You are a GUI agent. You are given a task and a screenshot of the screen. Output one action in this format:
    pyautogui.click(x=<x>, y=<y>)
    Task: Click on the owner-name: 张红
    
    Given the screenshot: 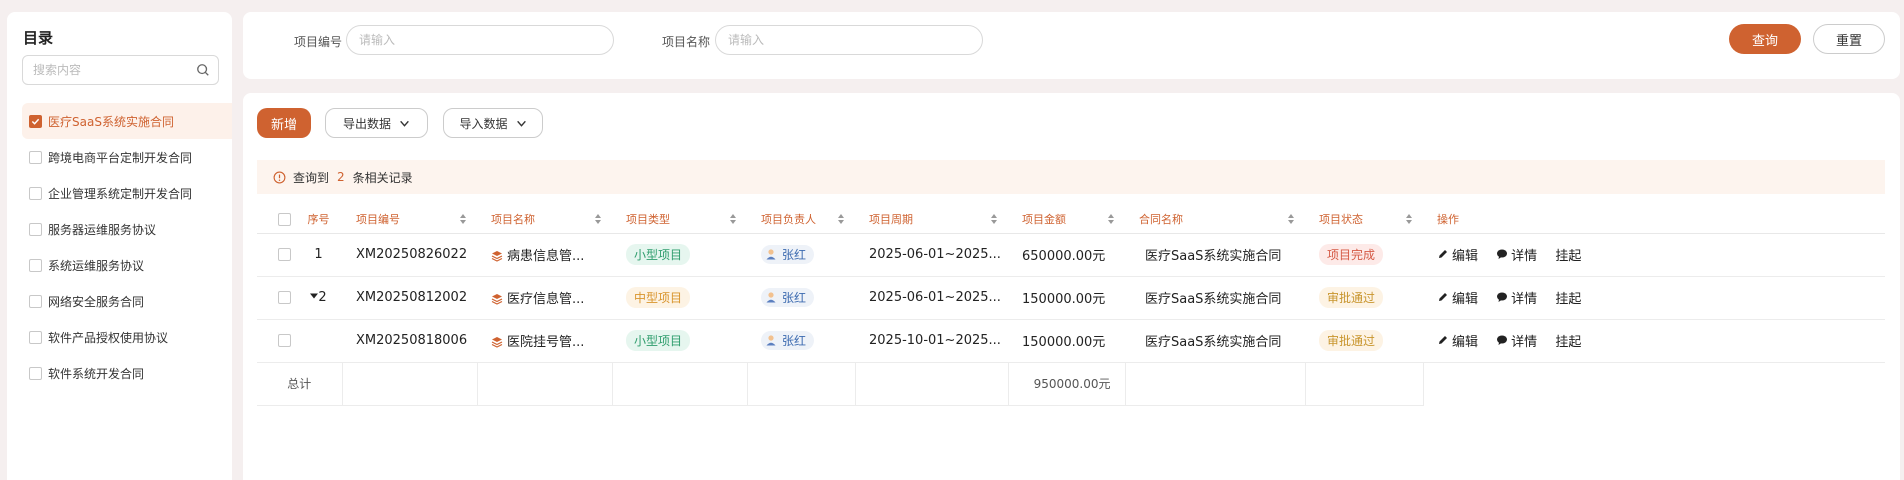 What is the action you would take?
    pyautogui.click(x=794, y=340)
    